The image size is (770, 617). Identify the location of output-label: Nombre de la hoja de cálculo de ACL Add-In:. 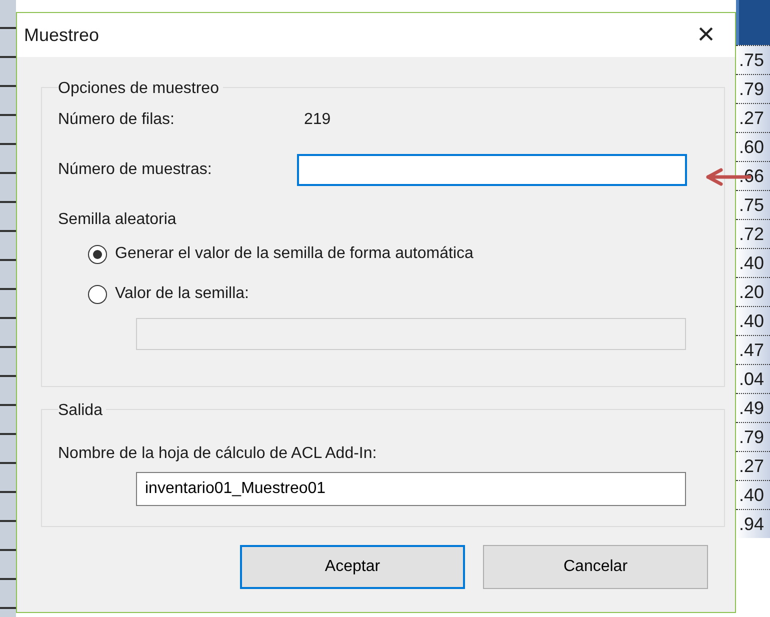
(218, 454).